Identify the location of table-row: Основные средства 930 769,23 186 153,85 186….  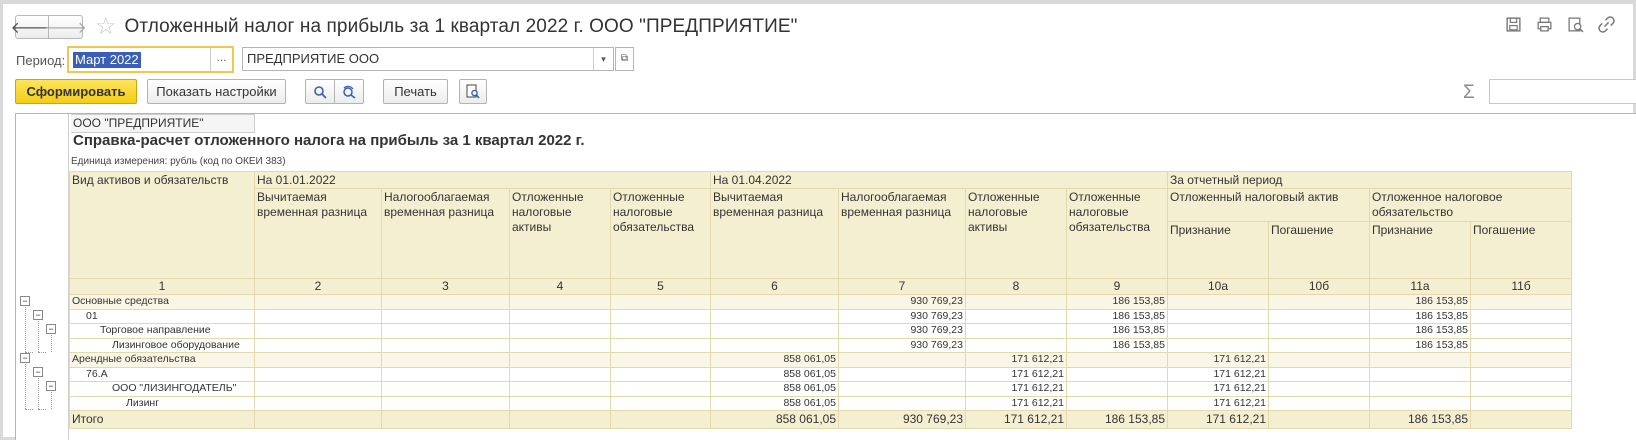
(820, 302).